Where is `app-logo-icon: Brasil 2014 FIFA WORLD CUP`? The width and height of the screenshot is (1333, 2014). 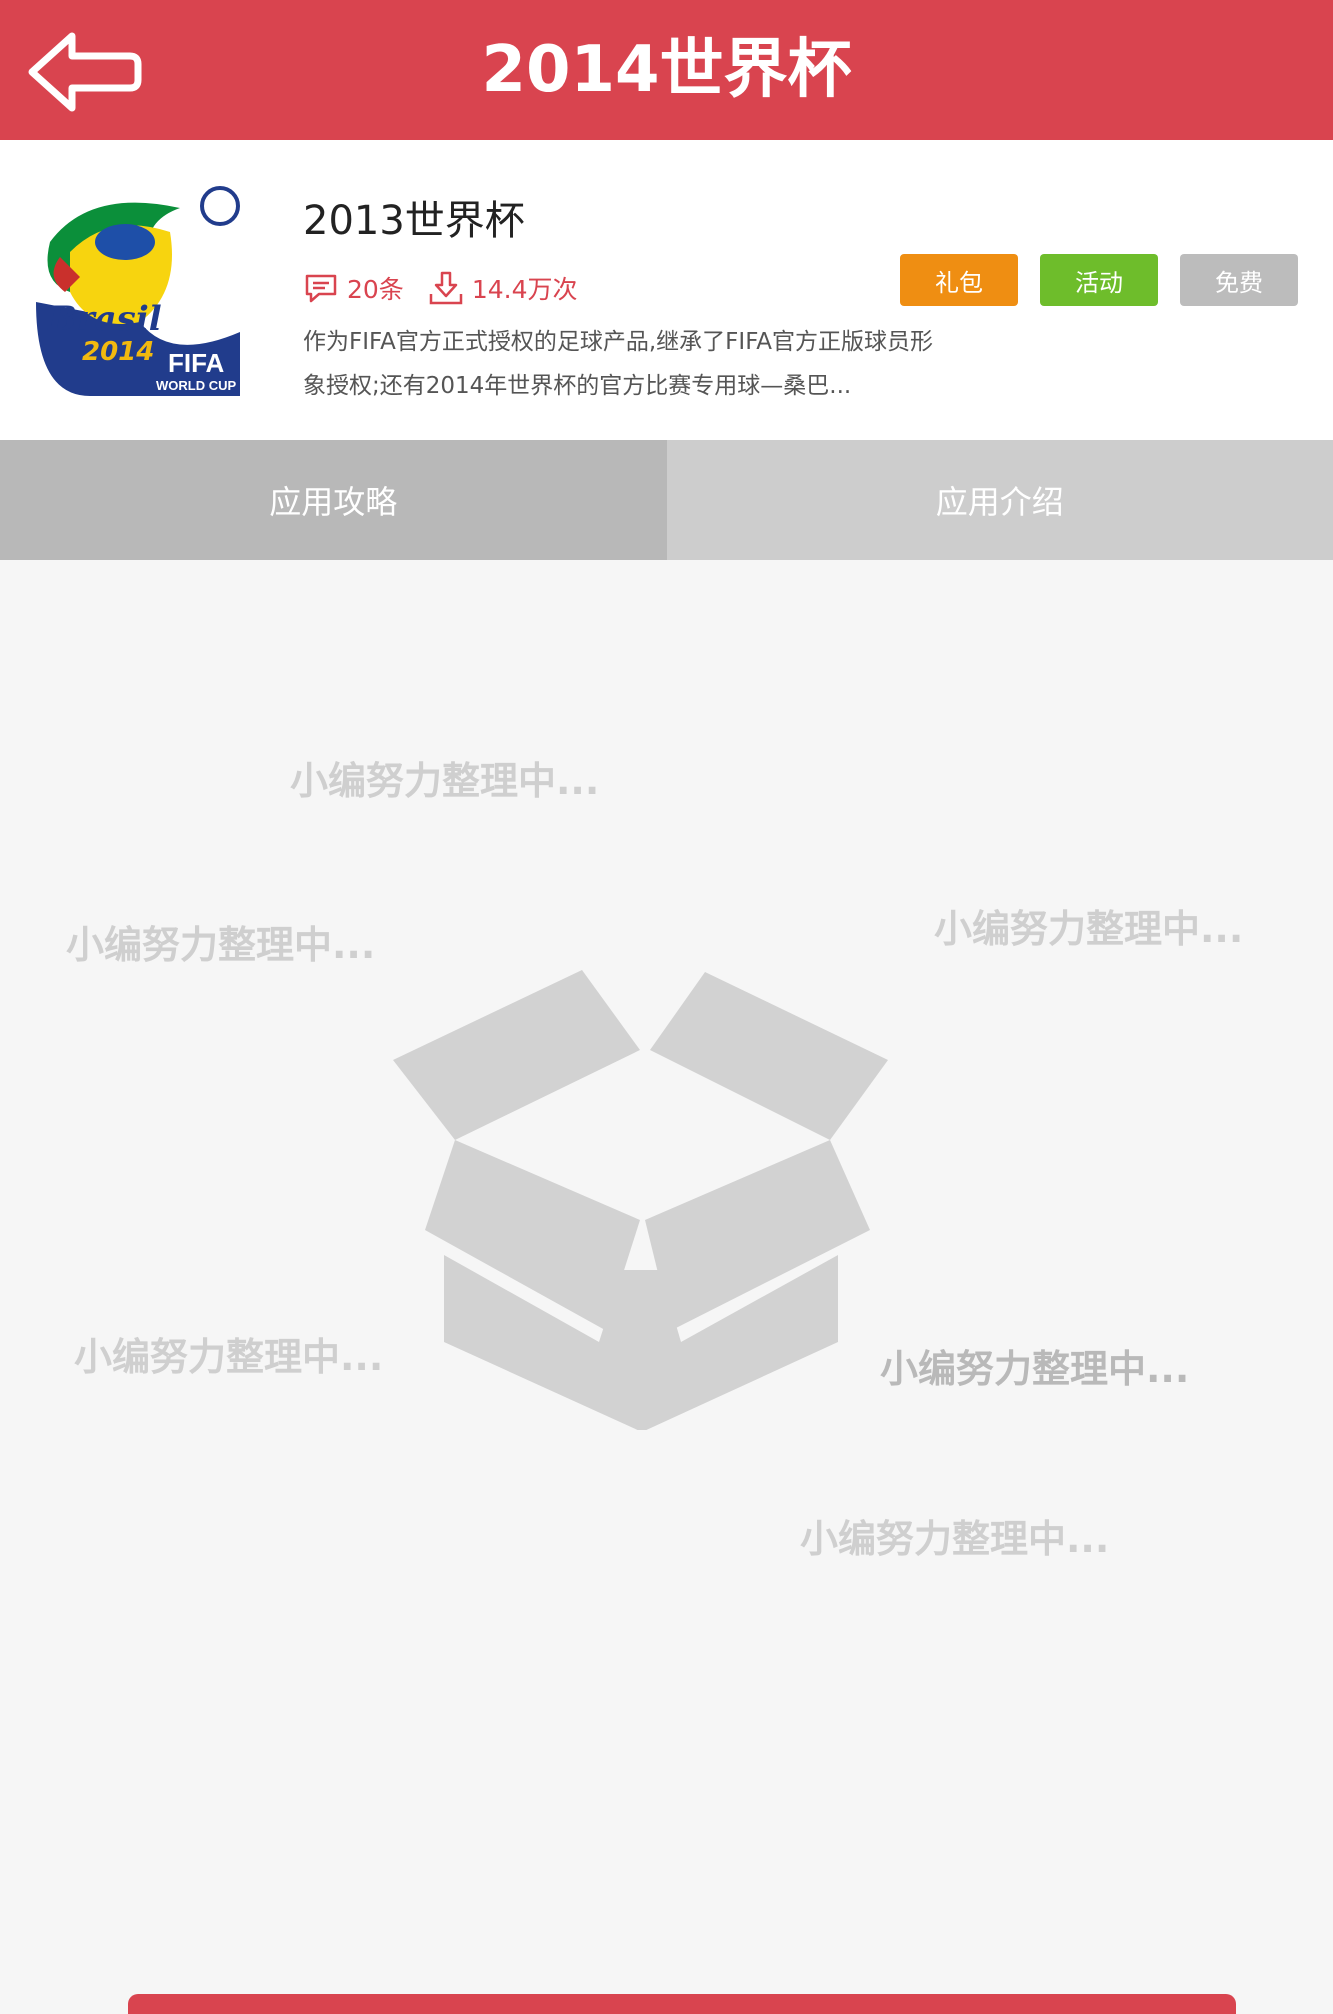
app-logo-icon: Brasil 2014 FIFA WORLD CUP is located at coordinates (141, 293).